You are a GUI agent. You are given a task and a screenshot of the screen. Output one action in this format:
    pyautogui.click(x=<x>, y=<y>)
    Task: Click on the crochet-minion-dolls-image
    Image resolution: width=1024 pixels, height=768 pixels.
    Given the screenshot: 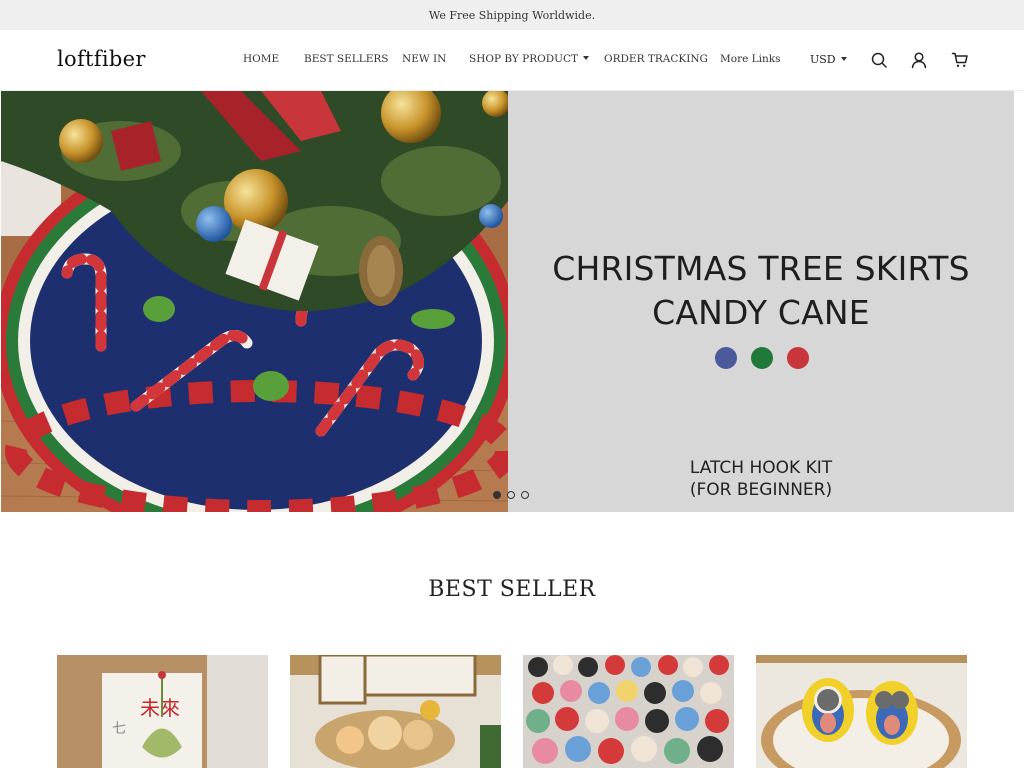 What is the action you would take?
    pyautogui.click(x=861, y=711)
    